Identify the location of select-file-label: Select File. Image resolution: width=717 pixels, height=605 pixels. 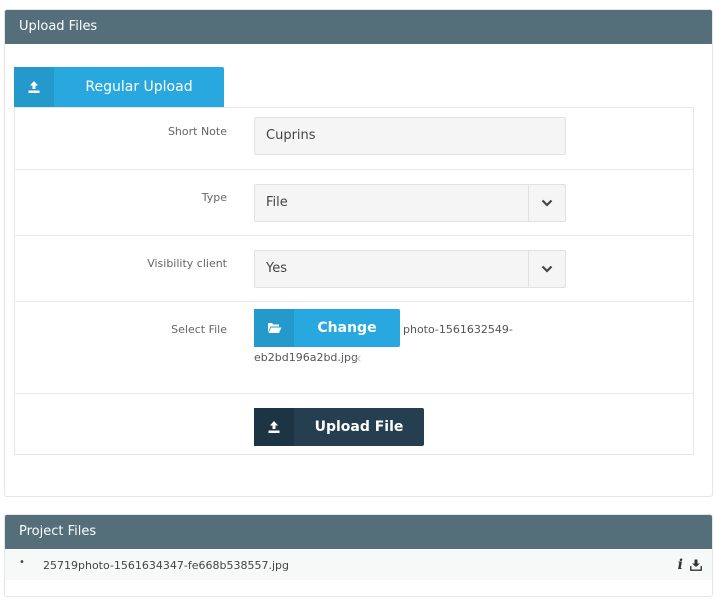
(199, 329).